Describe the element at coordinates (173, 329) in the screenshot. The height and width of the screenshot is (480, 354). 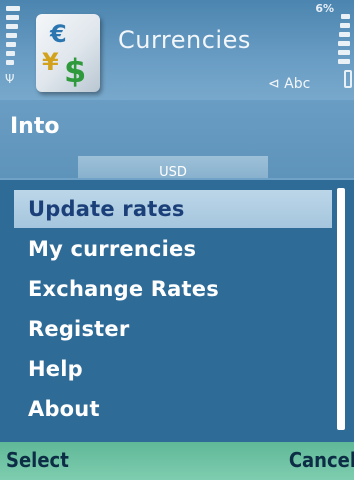
I see `menu-item-register: Register` at that location.